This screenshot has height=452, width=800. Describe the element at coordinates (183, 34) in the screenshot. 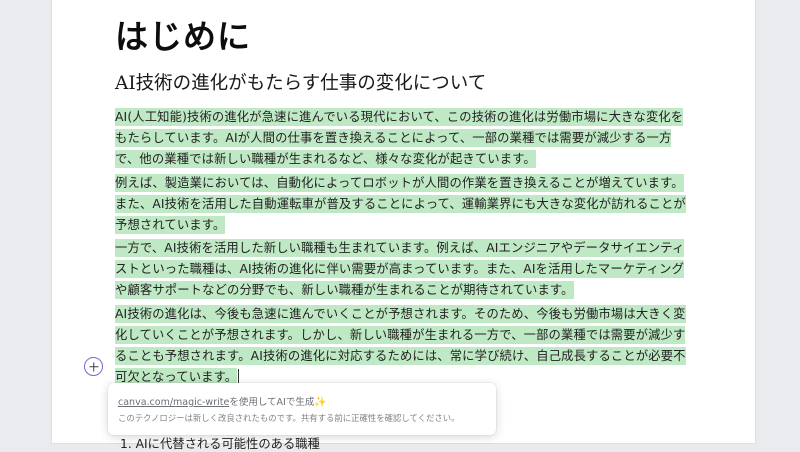

I see `document-title: はじめに` at that location.